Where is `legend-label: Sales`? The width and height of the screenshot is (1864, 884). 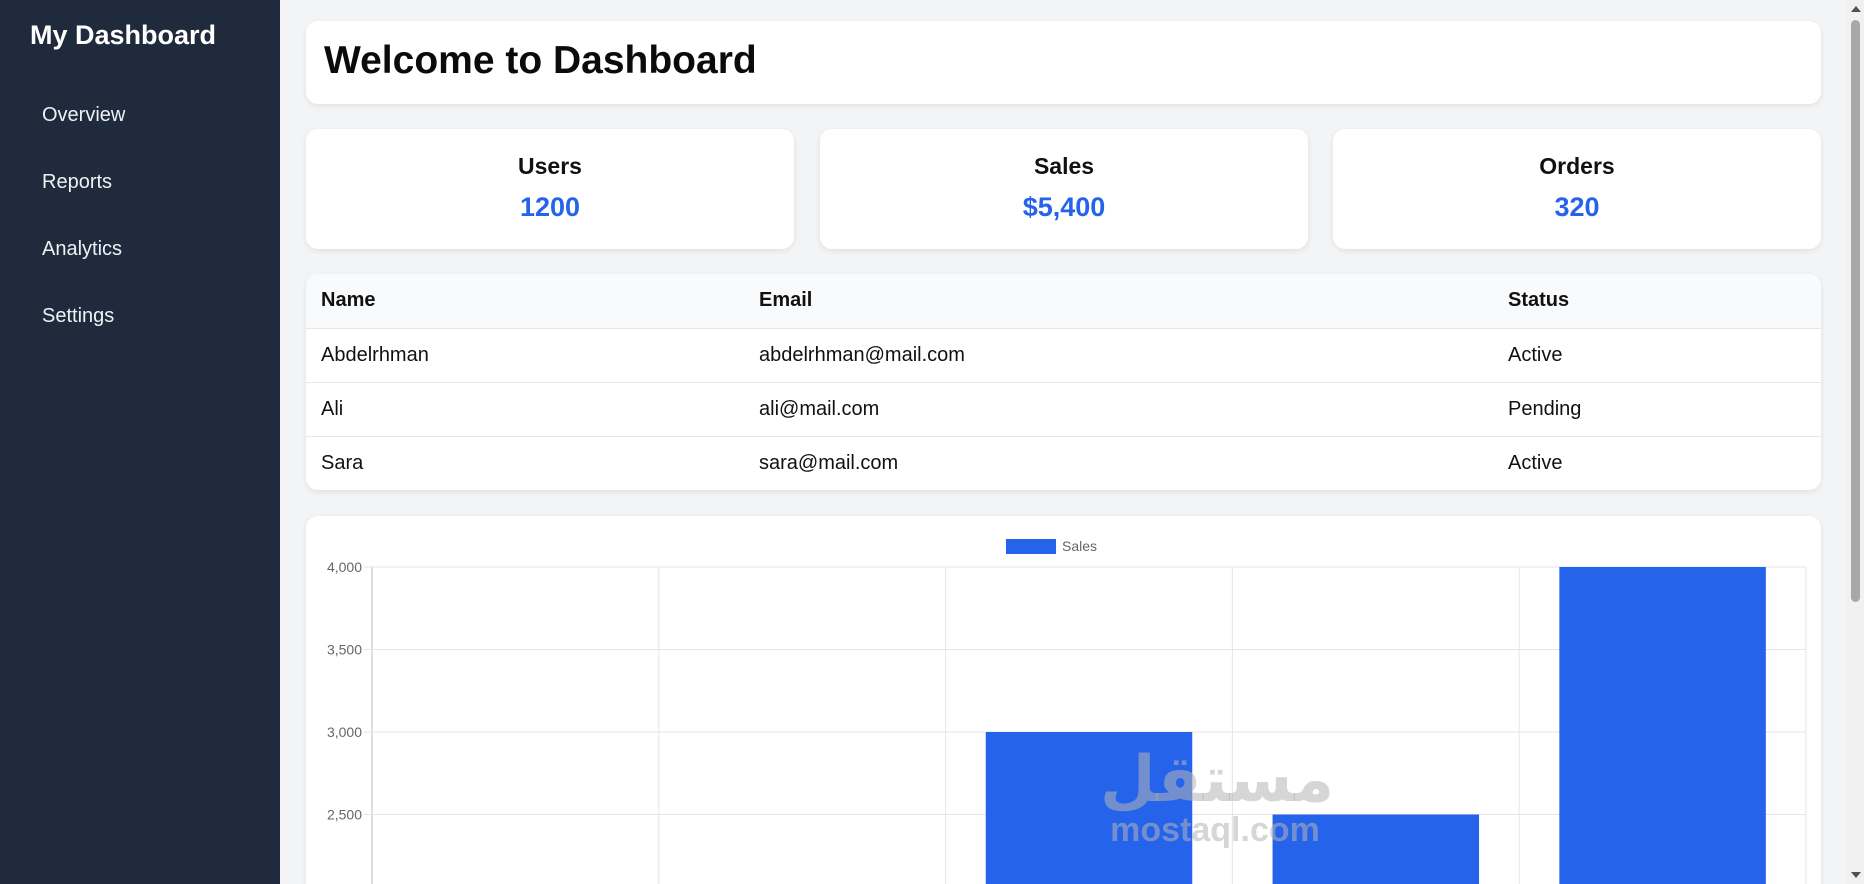 legend-label: Sales is located at coordinates (1079, 546).